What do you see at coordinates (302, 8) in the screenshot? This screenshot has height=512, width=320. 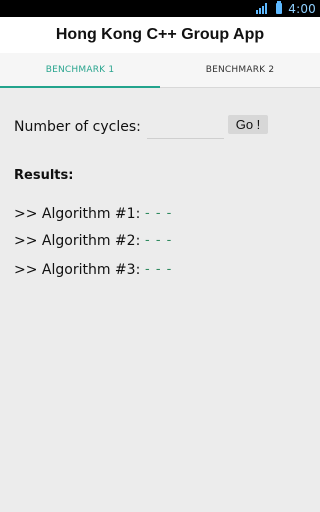 I see `status-time: 4:00` at bounding box center [302, 8].